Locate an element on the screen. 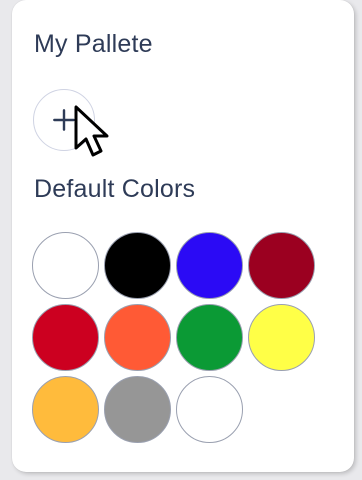  default-colors-title: Default Colors is located at coordinates (115, 189).